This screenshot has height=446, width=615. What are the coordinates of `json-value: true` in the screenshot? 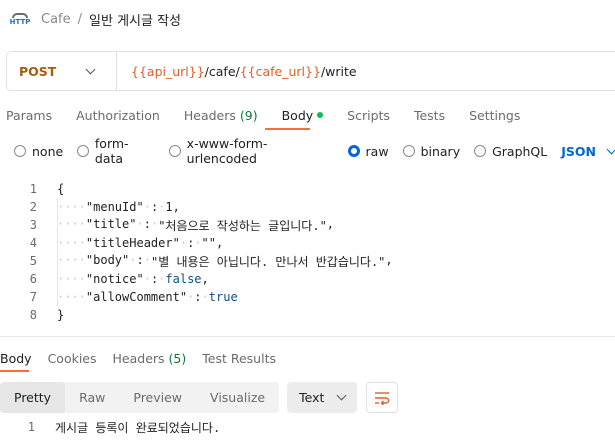 It's located at (223, 297).